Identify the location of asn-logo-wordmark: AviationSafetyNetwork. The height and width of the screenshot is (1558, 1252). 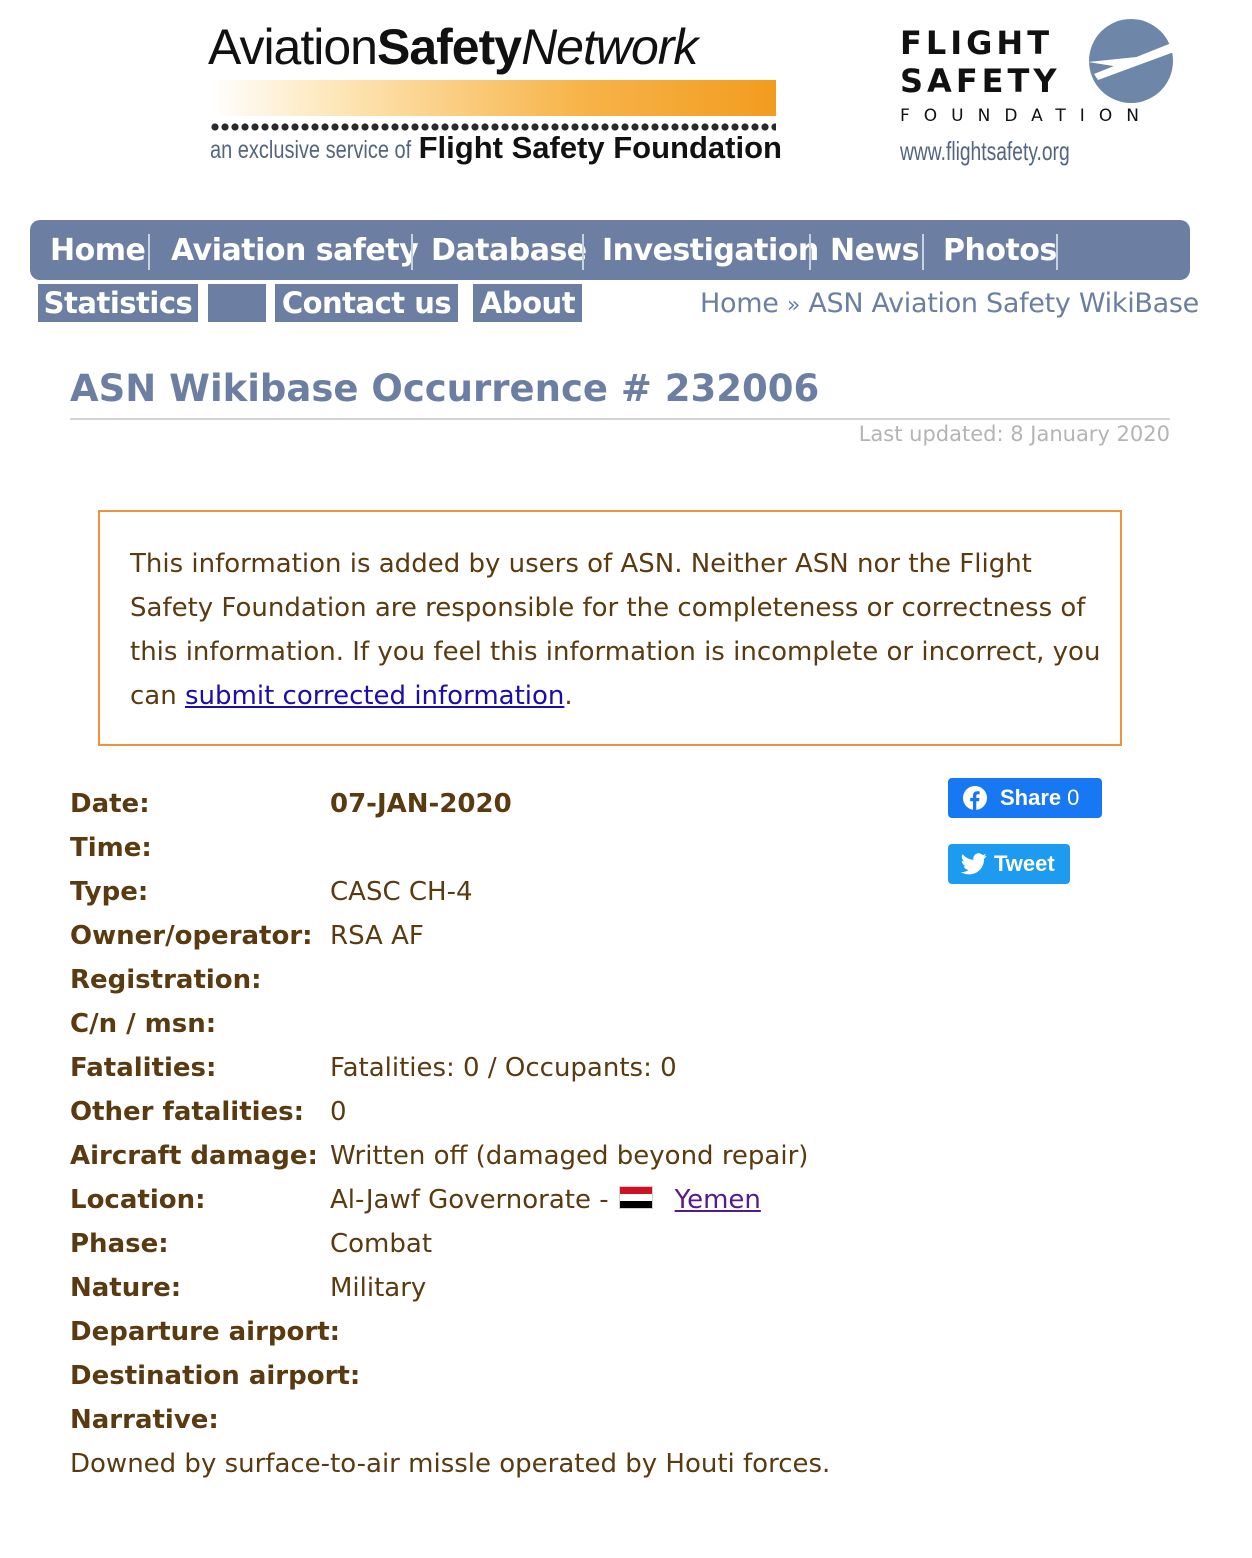
(453, 47).